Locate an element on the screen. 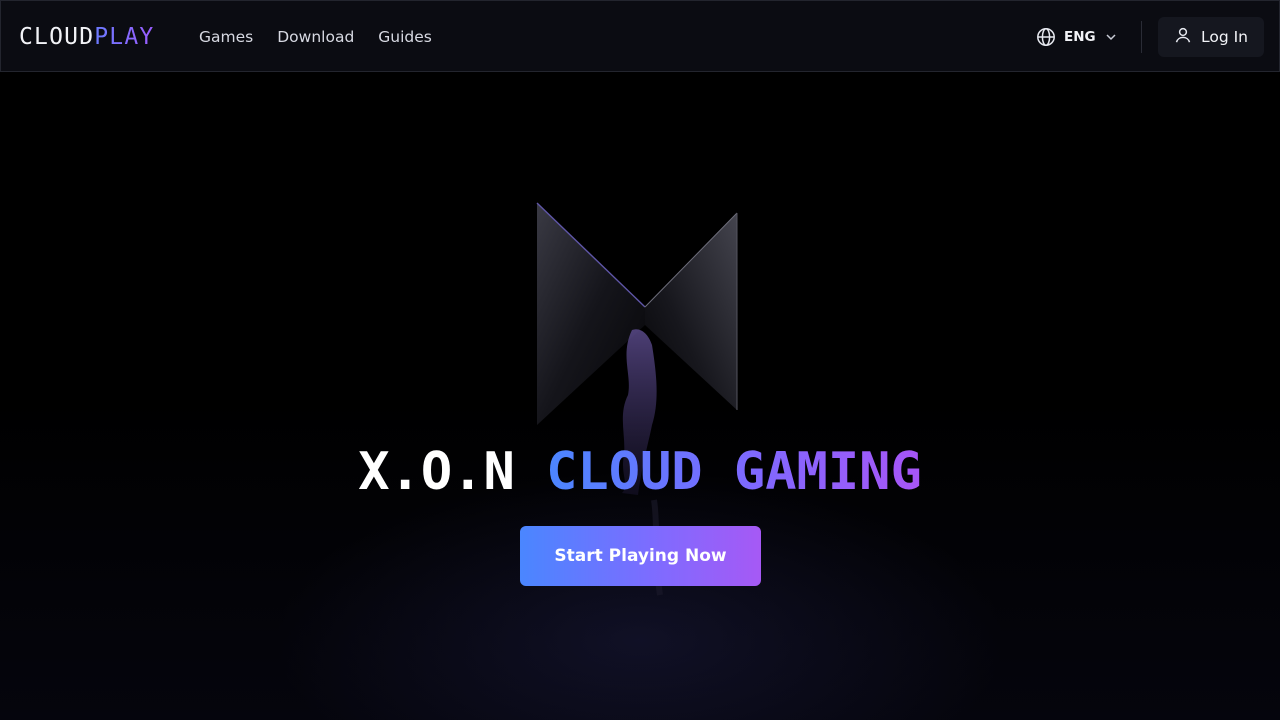  nav-link-games: Games is located at coordinates (226, 37).